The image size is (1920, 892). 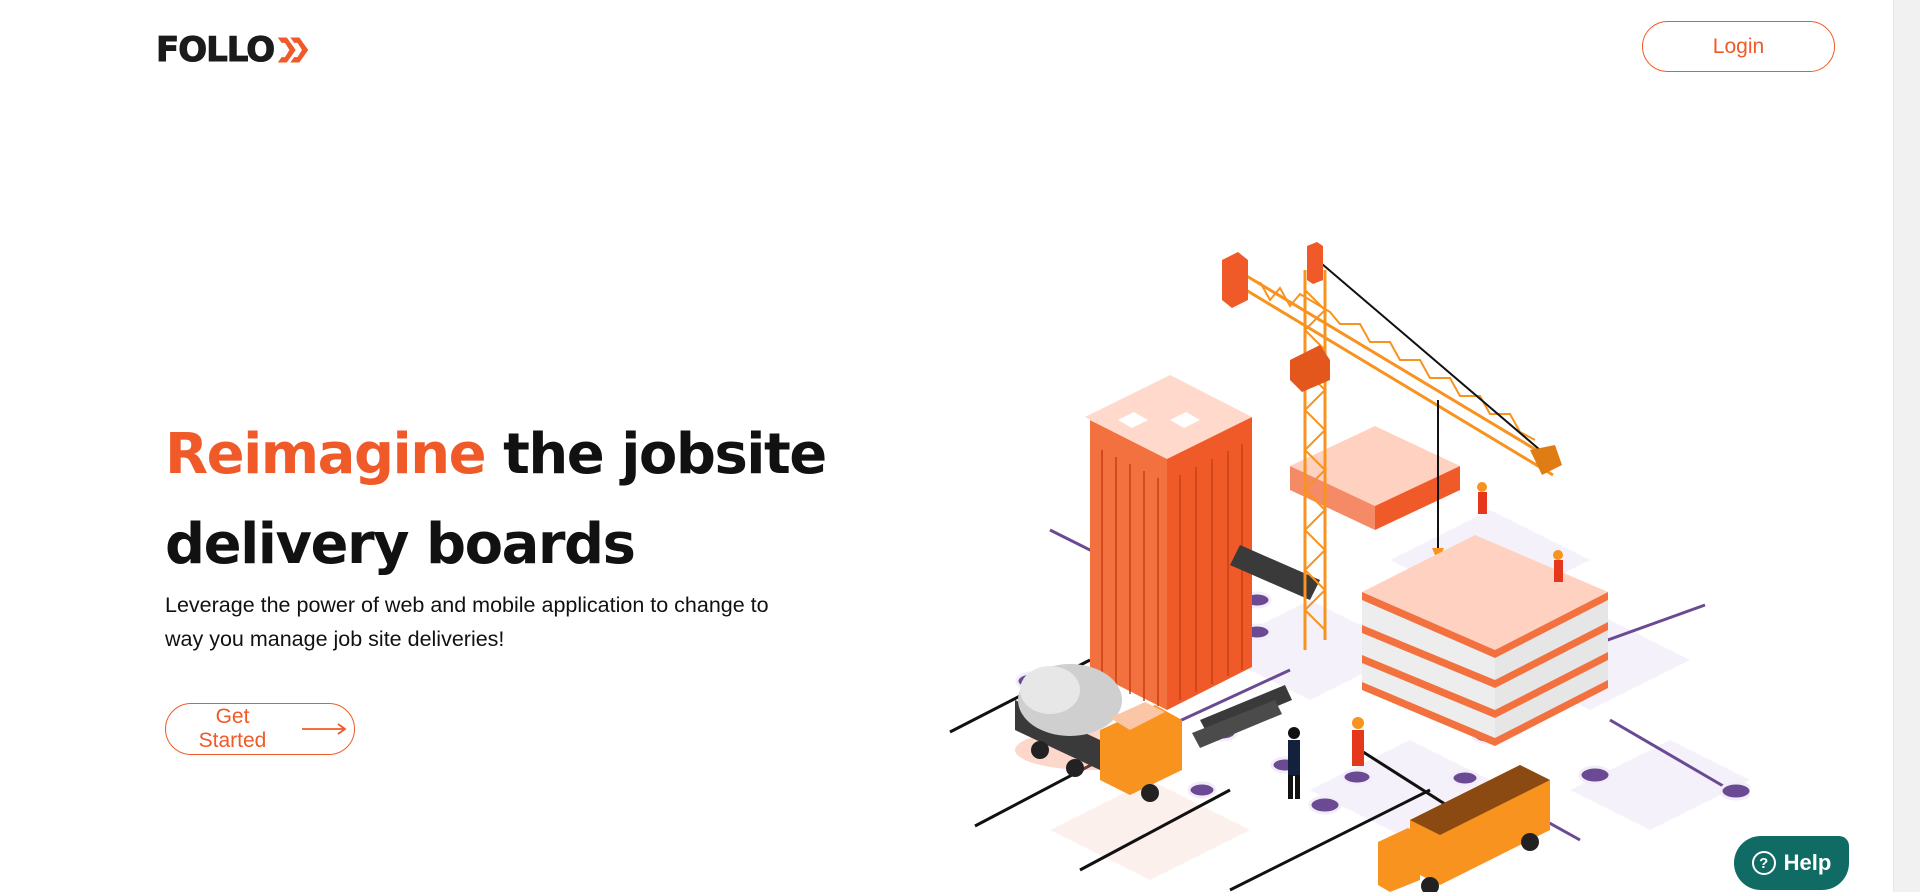 What do you see at coordinates (293, 50) in the screenshot?
I see `logo-chevrons-icon` at bounding box center [293, 50].